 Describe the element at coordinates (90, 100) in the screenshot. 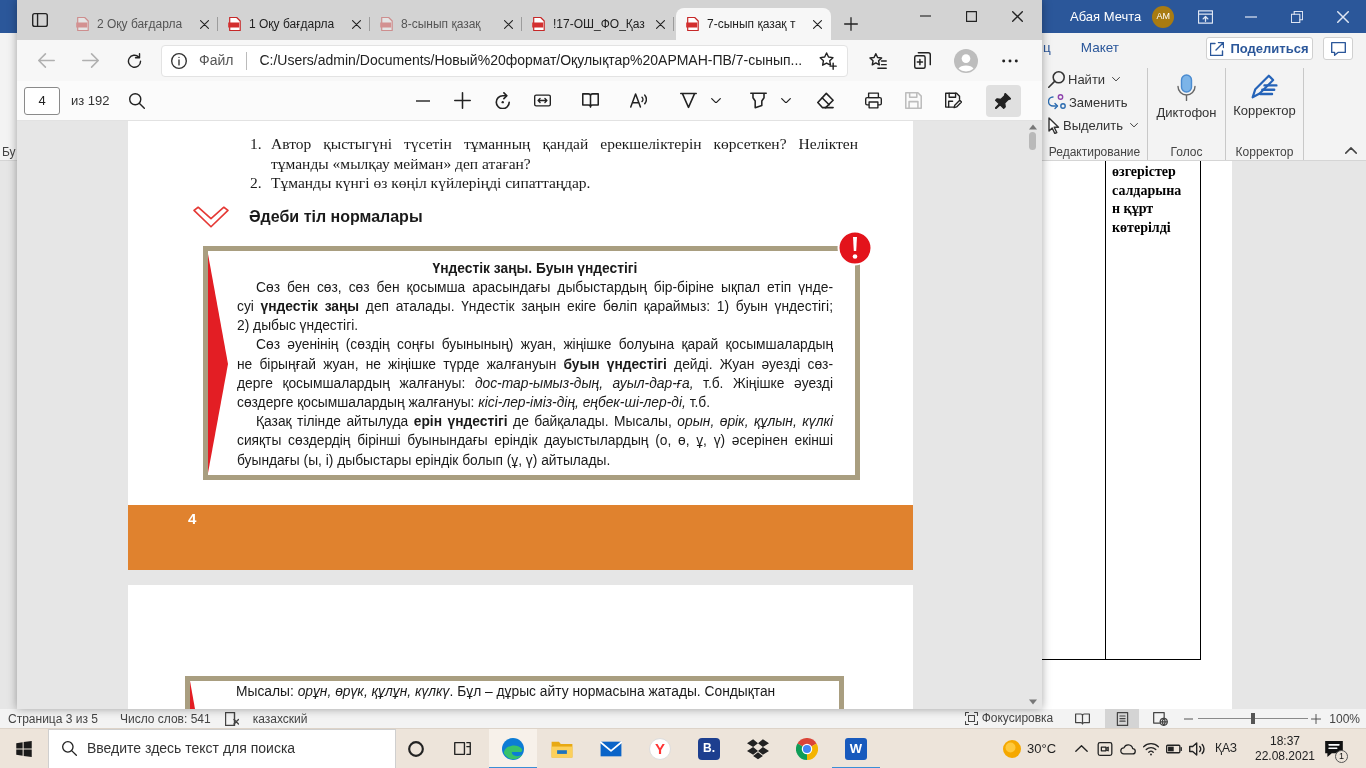

I see `page-count: из 192` at that location.